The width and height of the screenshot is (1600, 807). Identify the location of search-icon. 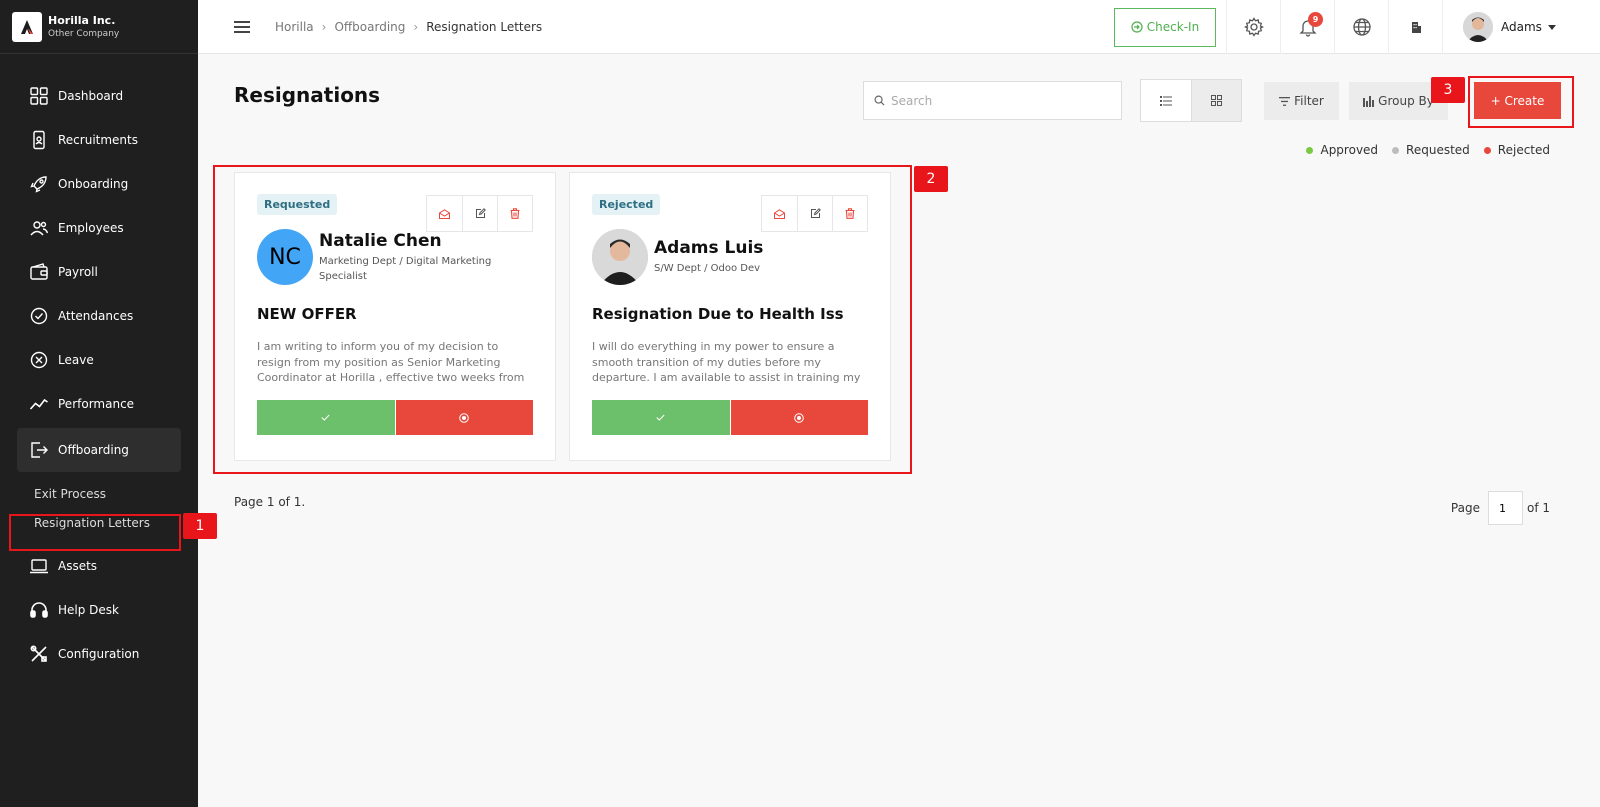
(879, 100).